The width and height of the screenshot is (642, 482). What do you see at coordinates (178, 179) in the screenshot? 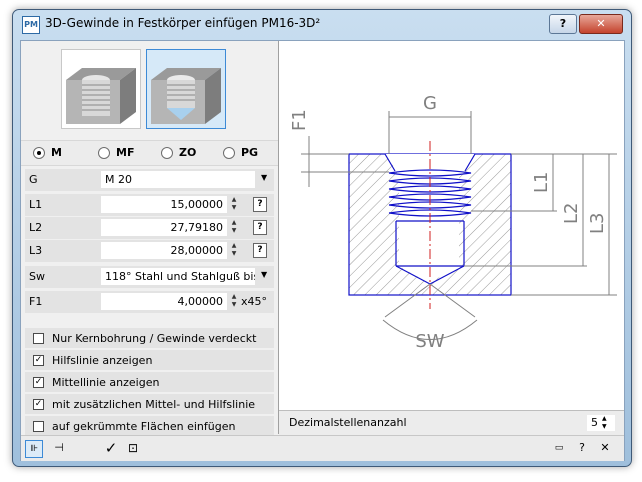
I see `g-select: M 20` at bounding box center [178, 179].